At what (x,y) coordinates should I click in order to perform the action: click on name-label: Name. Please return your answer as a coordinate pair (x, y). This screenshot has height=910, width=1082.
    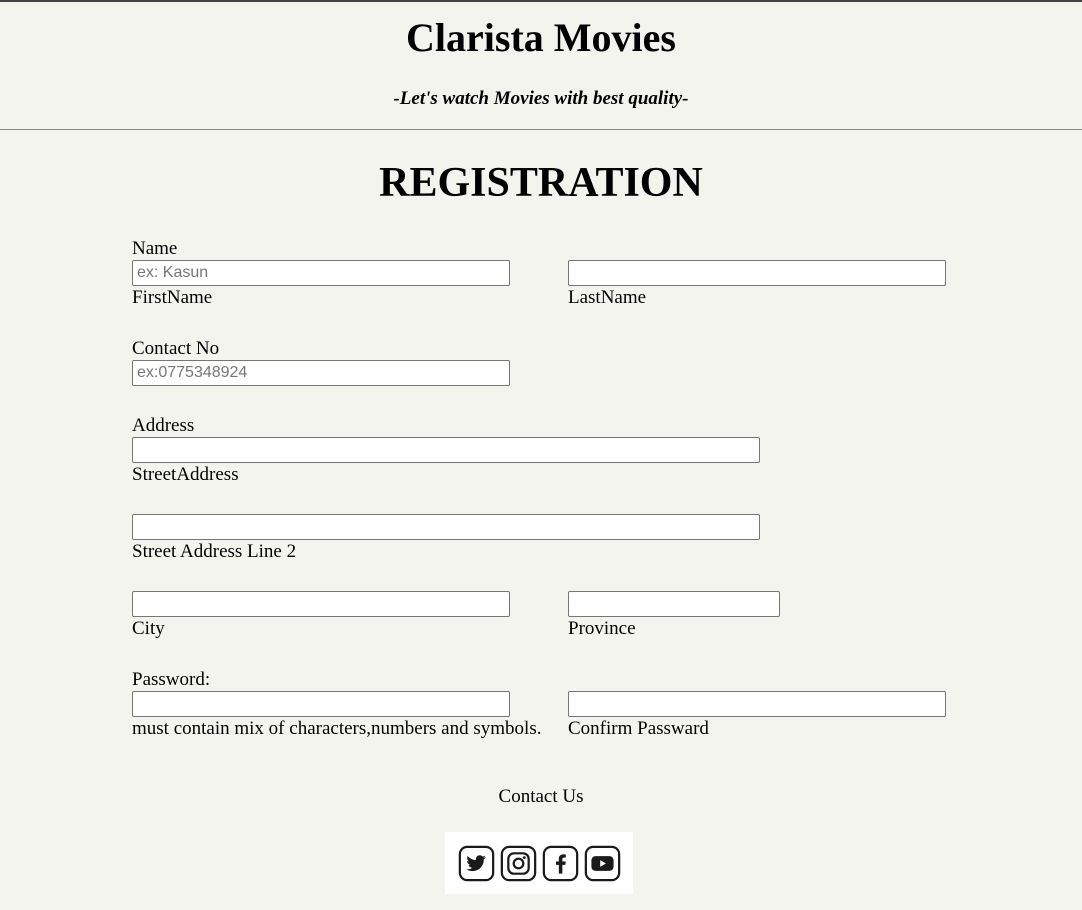
    Looking at the image, I should click on (155, 248).